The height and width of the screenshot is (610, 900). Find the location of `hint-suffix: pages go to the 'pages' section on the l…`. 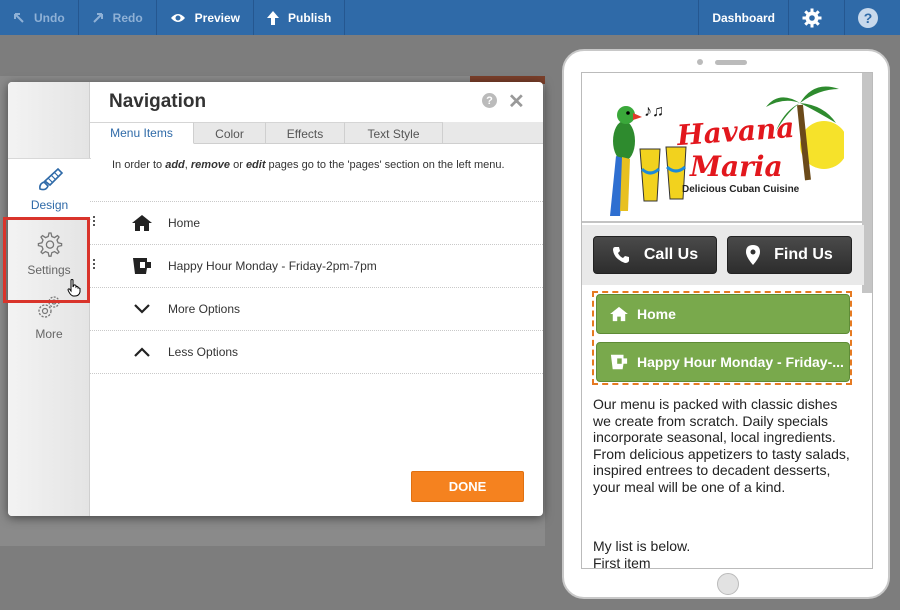

hint-suffix: pages go to the 'pages' section on the l… is located at coordinates (385, 165).